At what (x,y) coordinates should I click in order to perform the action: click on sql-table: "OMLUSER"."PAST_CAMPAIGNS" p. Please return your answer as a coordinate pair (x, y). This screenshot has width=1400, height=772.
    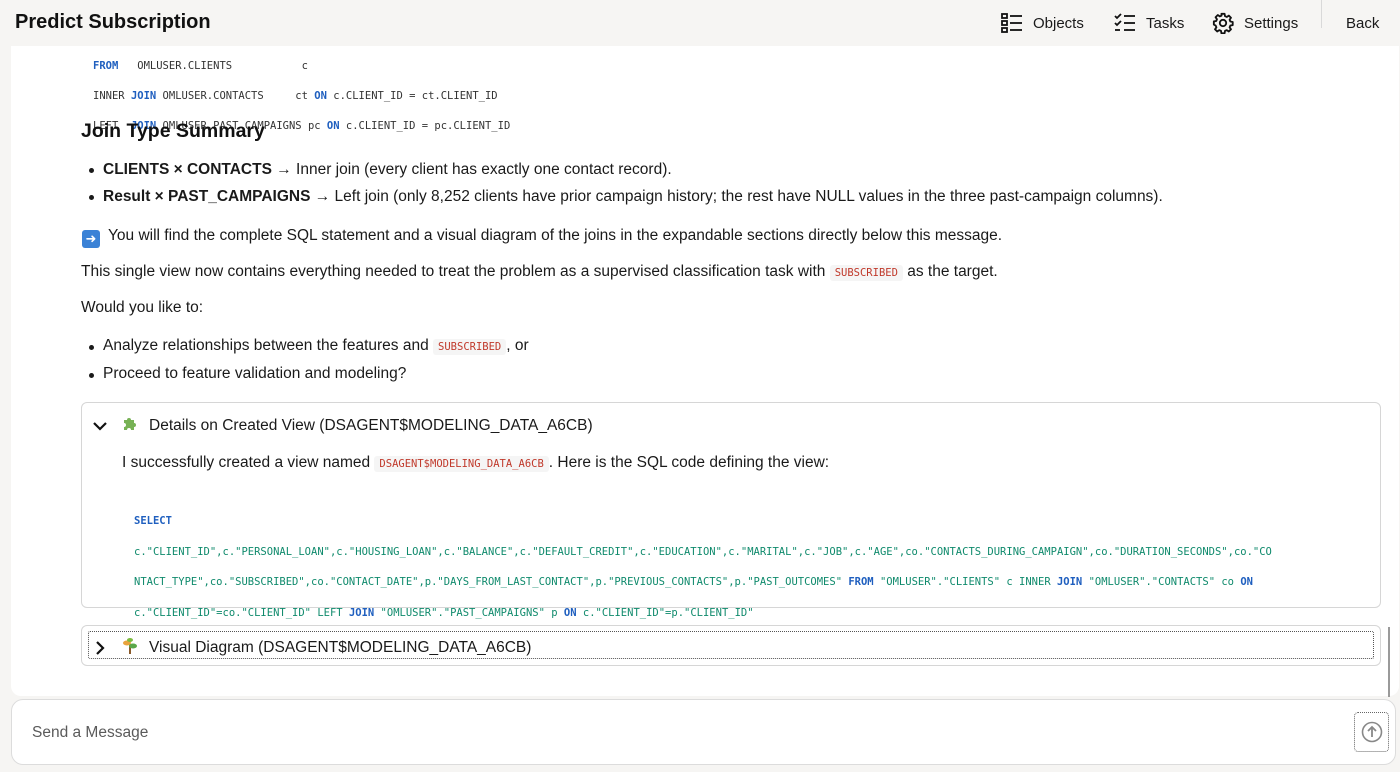
    Looking at the image, I should click on (469, 613).